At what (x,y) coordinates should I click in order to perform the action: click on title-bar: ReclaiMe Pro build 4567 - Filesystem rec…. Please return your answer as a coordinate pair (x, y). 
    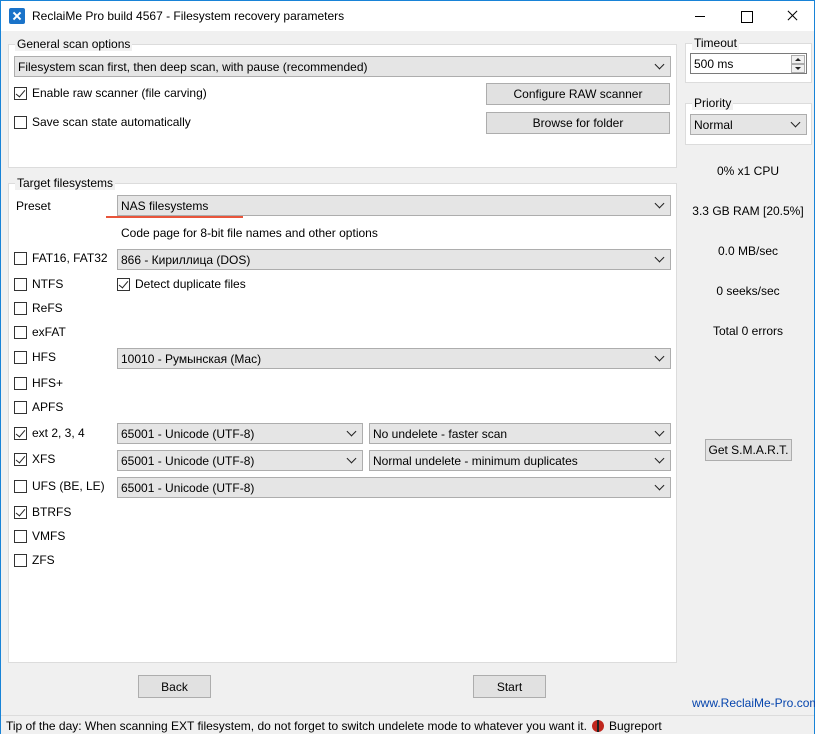
    Looking at the image, I should click on (407, 16).